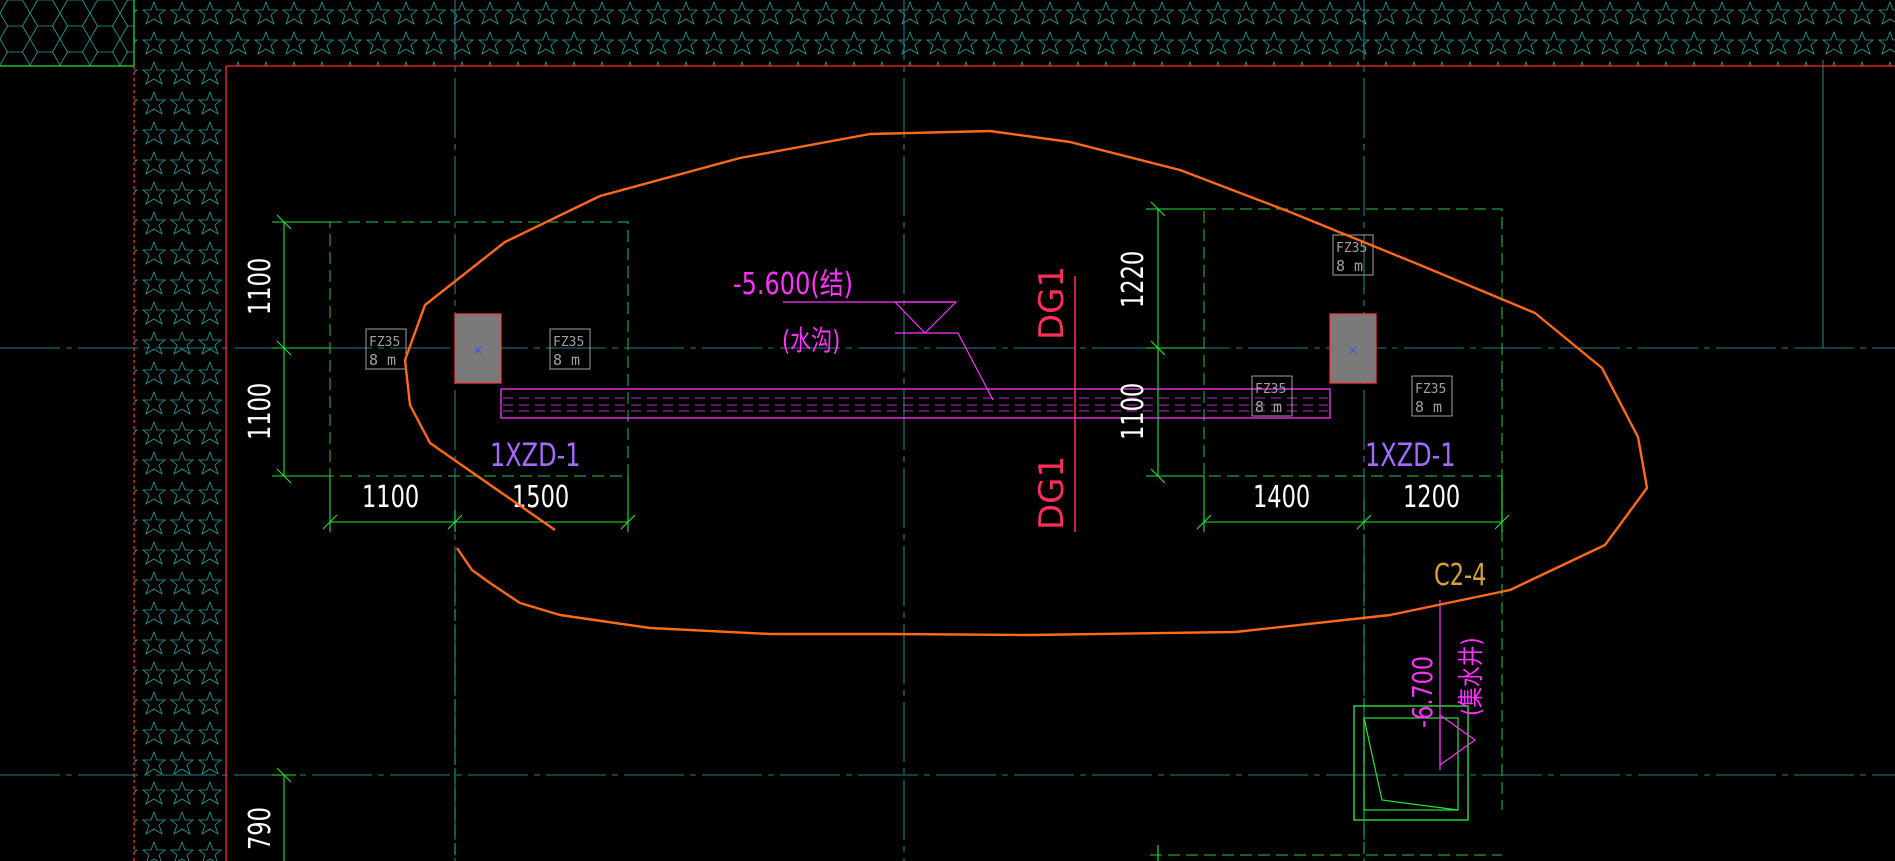 This screenshot has width=1895, height=861. What do you see at coordinates (1281, 497) in the screenshot?
I see `right-dim-left: 1400` at bounding box center [1281, 497].